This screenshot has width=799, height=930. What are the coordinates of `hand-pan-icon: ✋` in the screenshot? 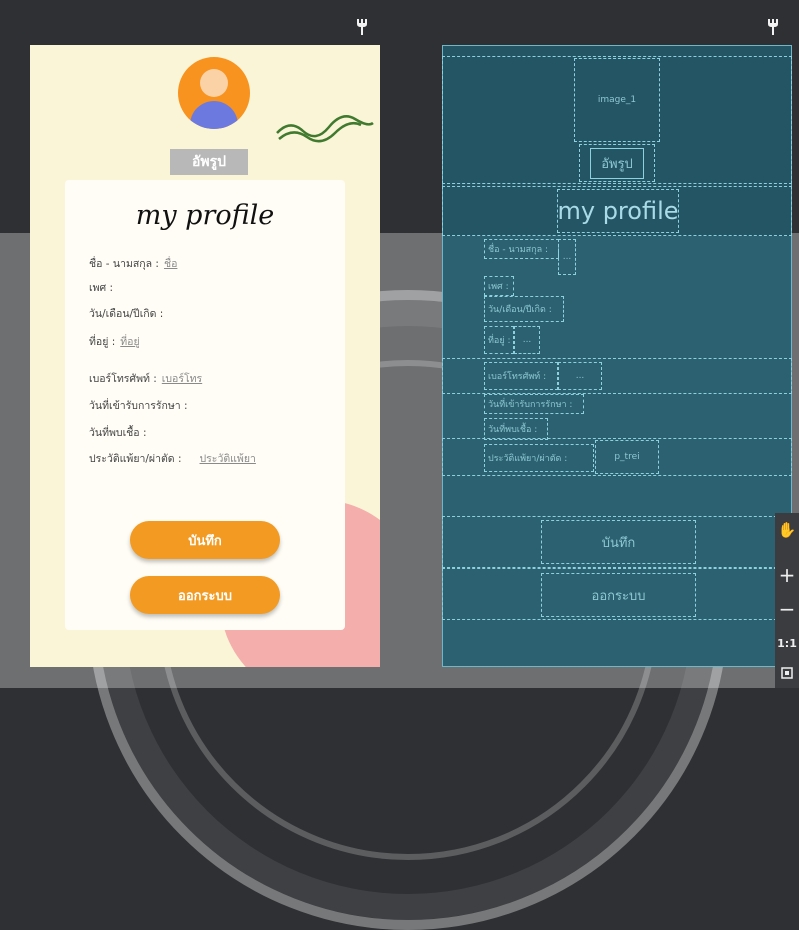 It's located at (787, 530).